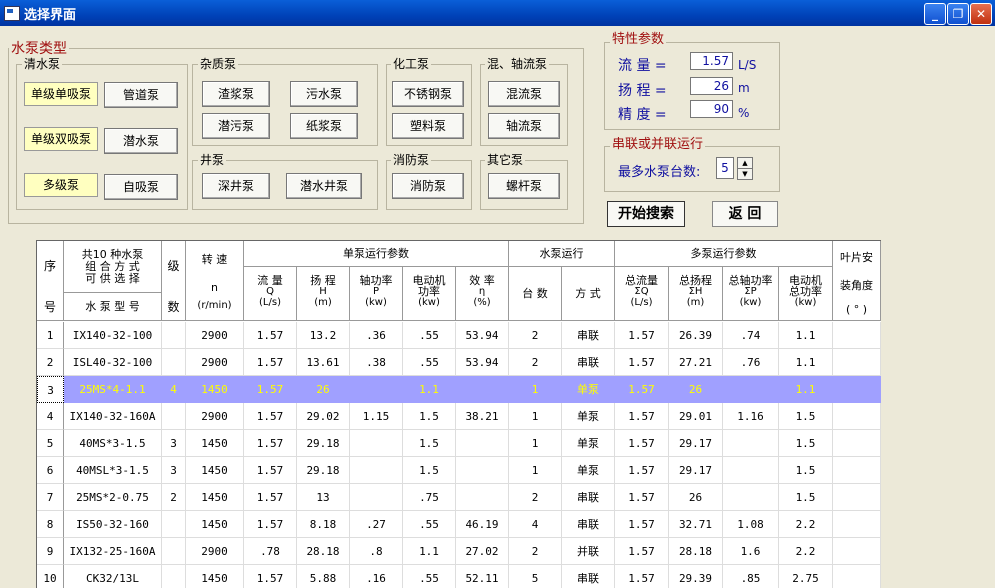 Image resolution: width=995 pixels, height=588 pixels. Describe the element at coordinates (215, 335) in the screenshot. I see `cell-speed: 2900` at that location.